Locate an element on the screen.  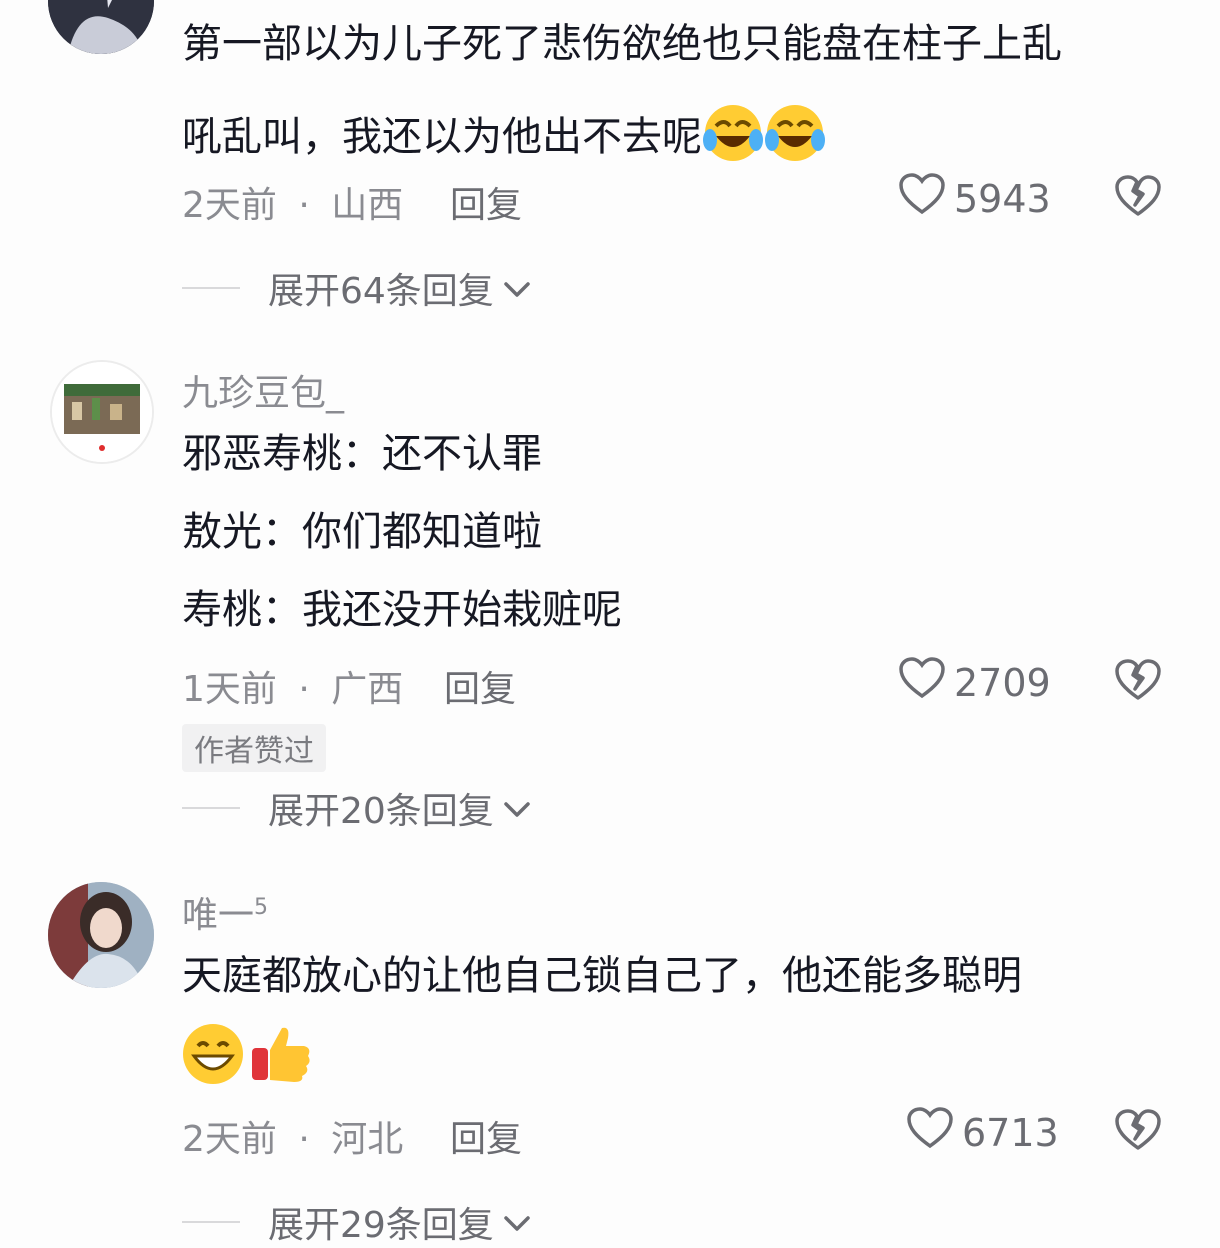
expand-replies-button: 展开20条回复 is located at coordinates (357, 808).